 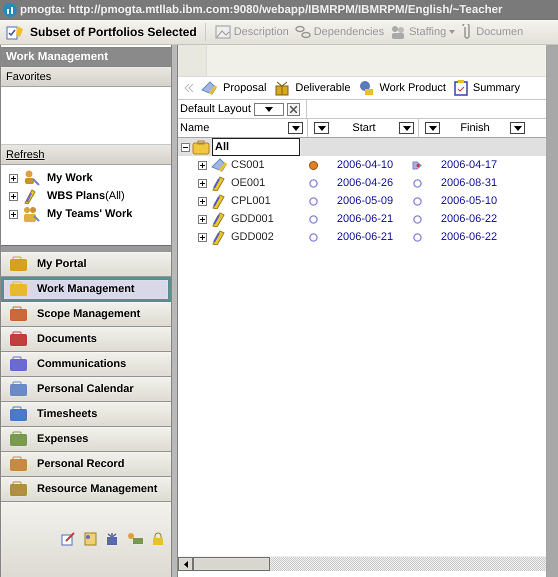 I want to click on picture-icon, so click(x=222, y=32).